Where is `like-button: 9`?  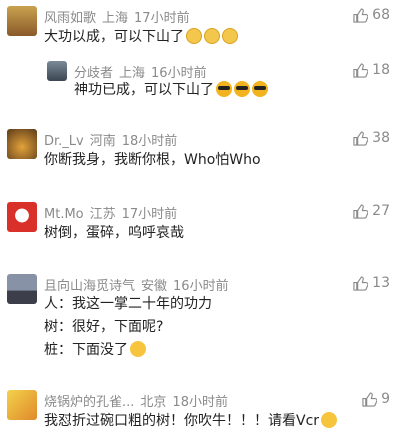
like-button: 9 is located at coordinates (376, 399).